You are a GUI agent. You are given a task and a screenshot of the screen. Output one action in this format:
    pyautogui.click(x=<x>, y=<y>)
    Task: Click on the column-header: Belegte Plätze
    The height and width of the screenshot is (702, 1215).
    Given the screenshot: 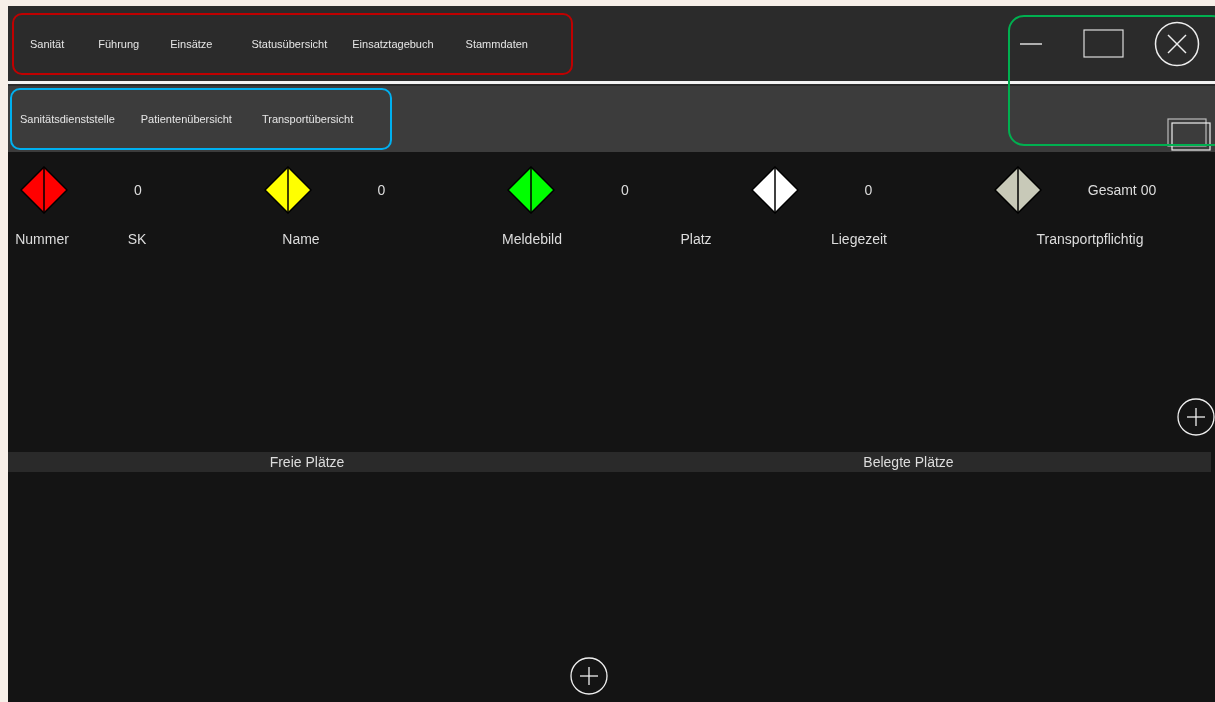 What is the action you would take?
    pyautogui.click(x=908, y=462)
    